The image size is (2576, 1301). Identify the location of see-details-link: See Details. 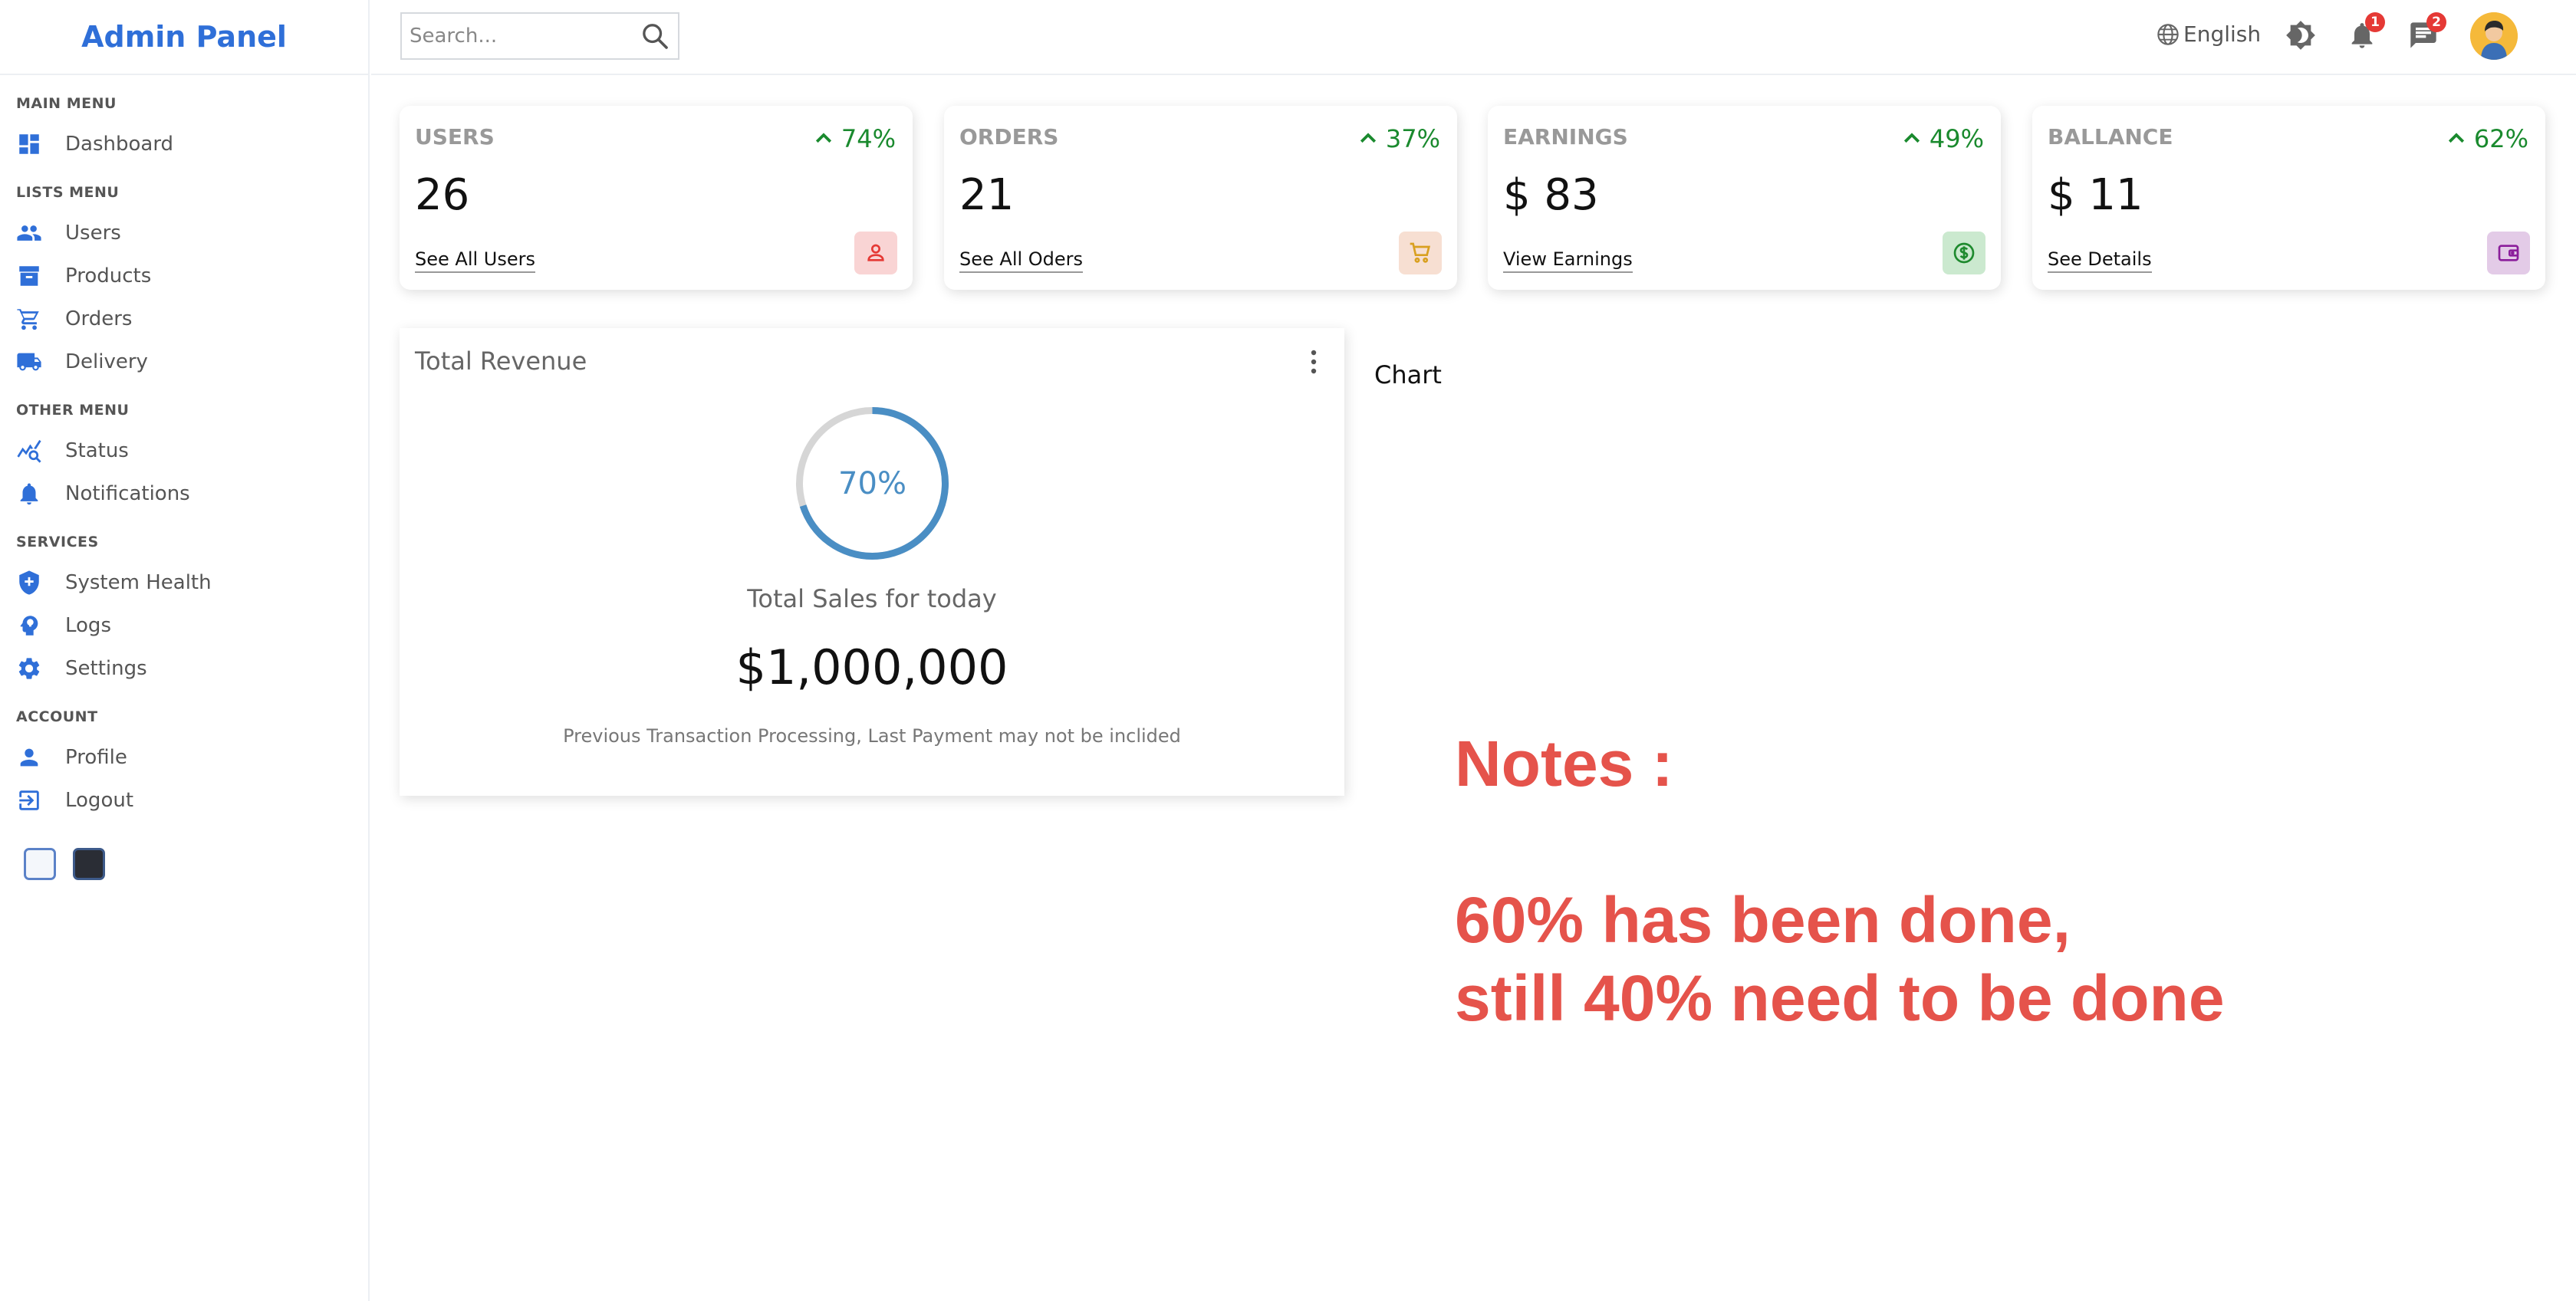
(2100, 260).